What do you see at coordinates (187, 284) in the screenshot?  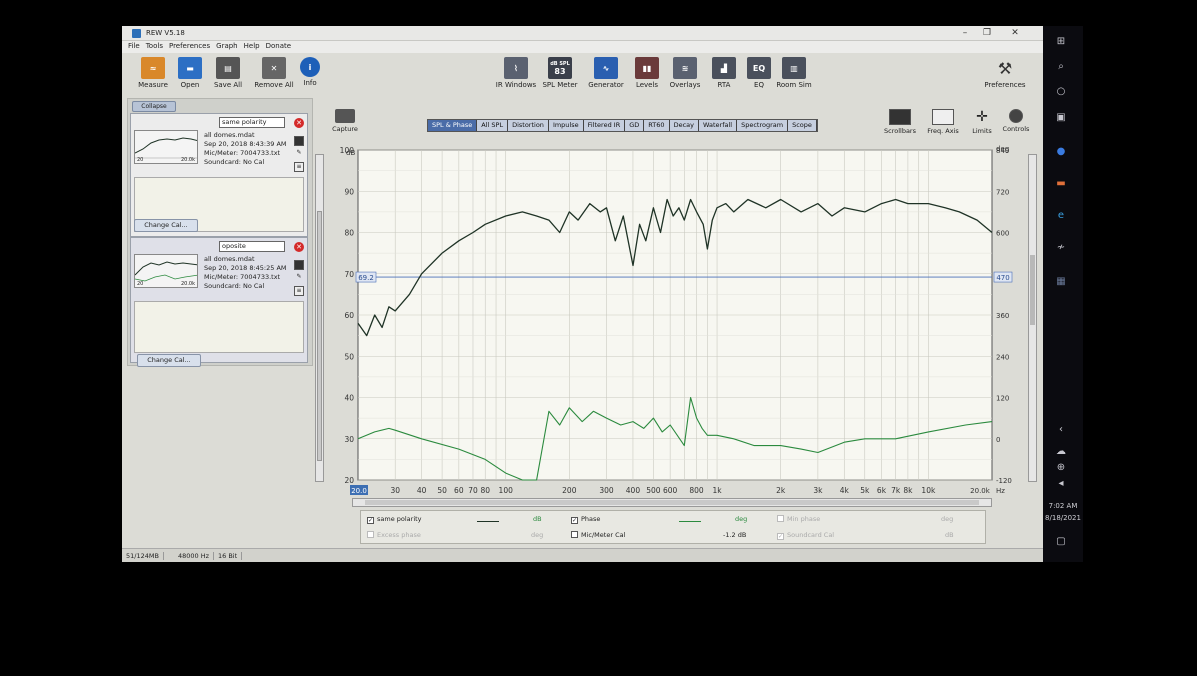 I see `thumb-hi-label: 20.0k` at bounding box center [187, 284].